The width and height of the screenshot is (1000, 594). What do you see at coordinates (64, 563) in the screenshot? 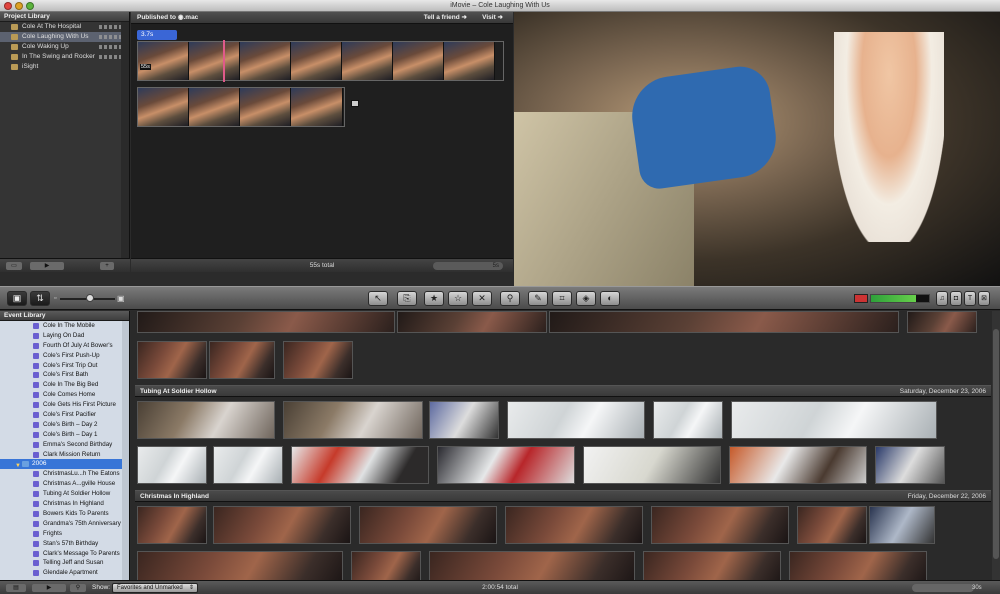
I see `event-item: Telling Jeff and Susan` at bounding box center [64, 563].